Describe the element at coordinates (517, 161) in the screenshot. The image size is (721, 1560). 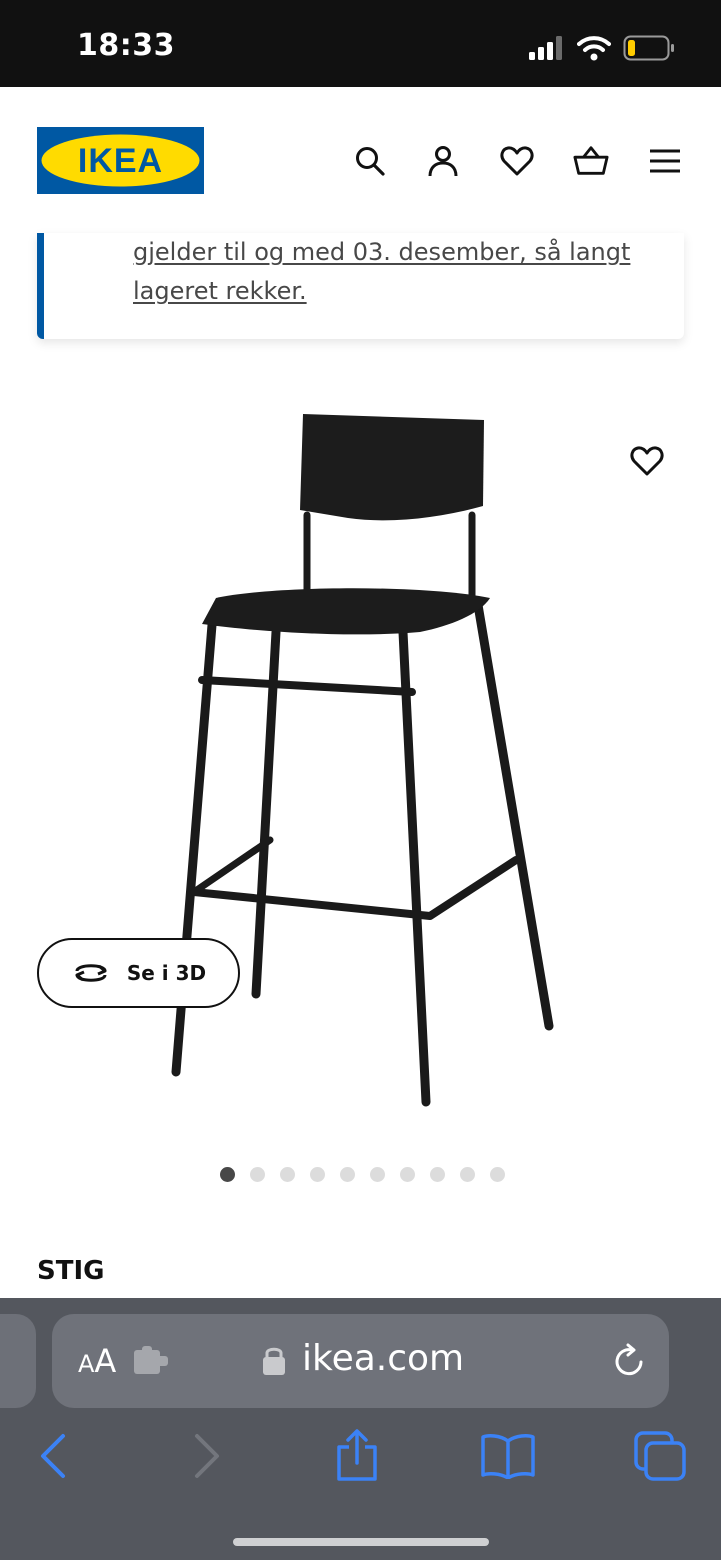
I see `favorites-icon` at that location.